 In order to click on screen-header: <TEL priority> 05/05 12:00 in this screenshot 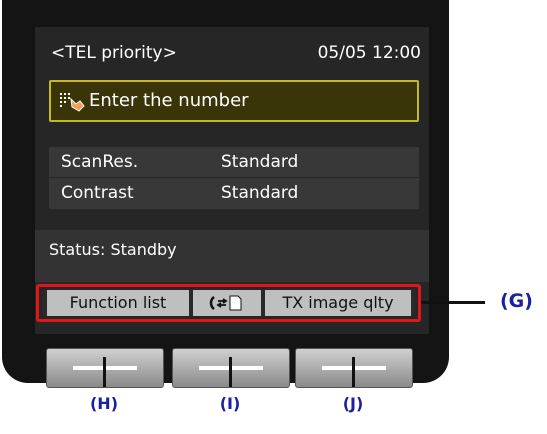, I will do `click(235, 53)`.